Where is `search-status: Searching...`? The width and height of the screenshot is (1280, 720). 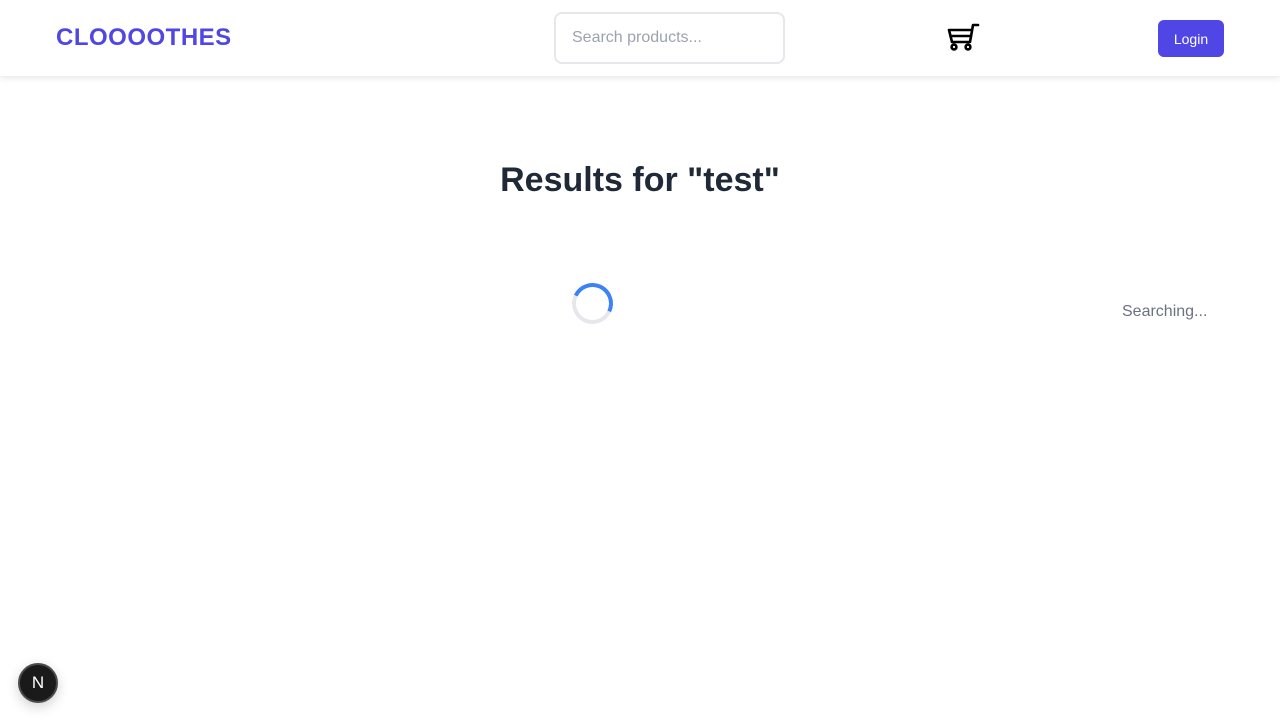 search-status: Searching... is located at coordinates (1165, 311).